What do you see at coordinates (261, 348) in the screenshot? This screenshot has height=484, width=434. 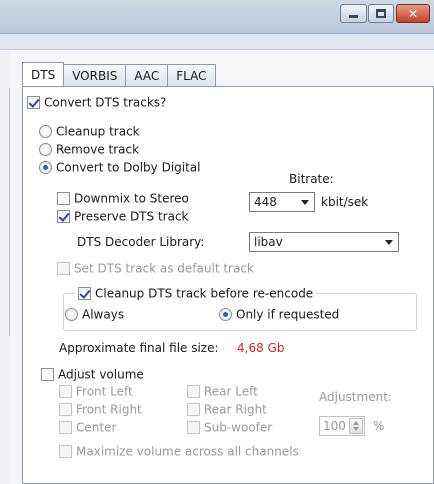 I see `final-size-value: 4,68 Gb` at bounding box center [261, 348].